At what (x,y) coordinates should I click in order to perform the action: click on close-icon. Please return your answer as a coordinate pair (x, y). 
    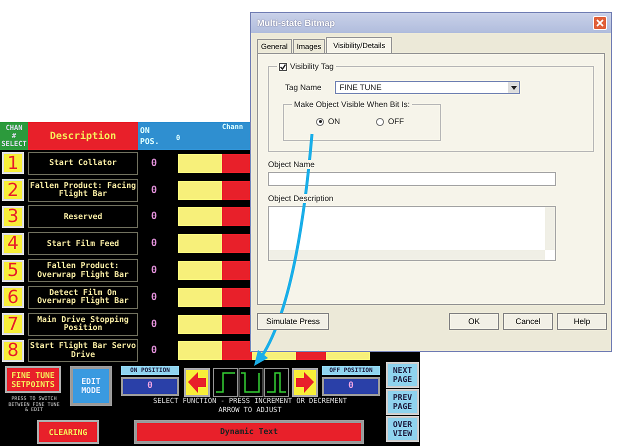
    Looking at the image, I should click on (600, 23).